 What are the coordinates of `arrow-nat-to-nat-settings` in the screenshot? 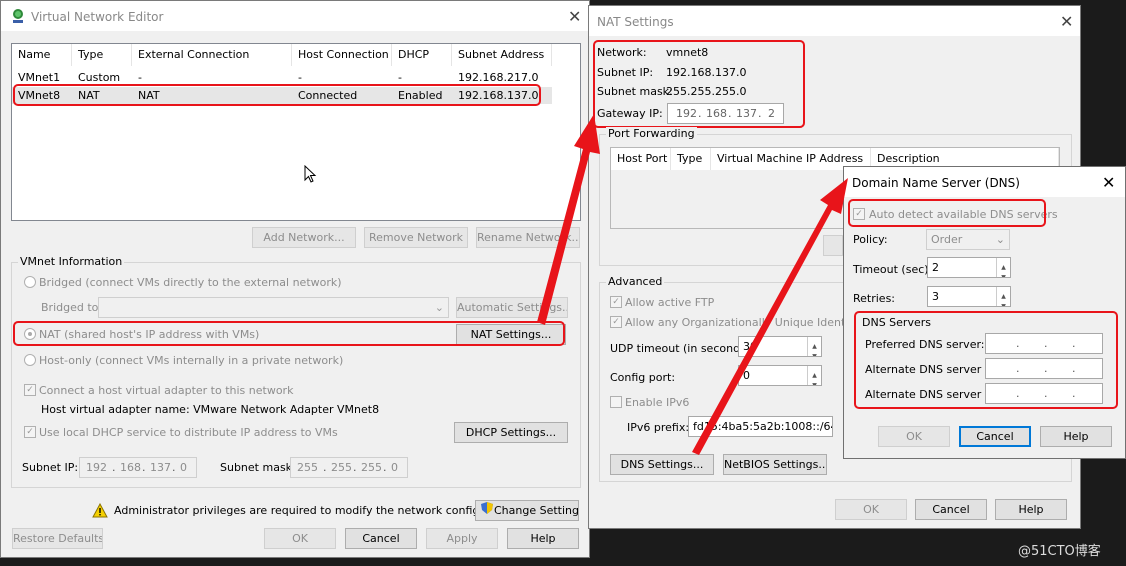 It's located at (568, 219).